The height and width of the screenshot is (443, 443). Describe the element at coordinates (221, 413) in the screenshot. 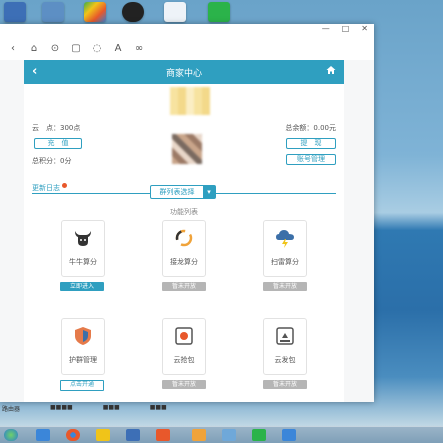

I see `desktop-icon-labels: 路由器 ■■■■ ■■■ ■■■` at that location.